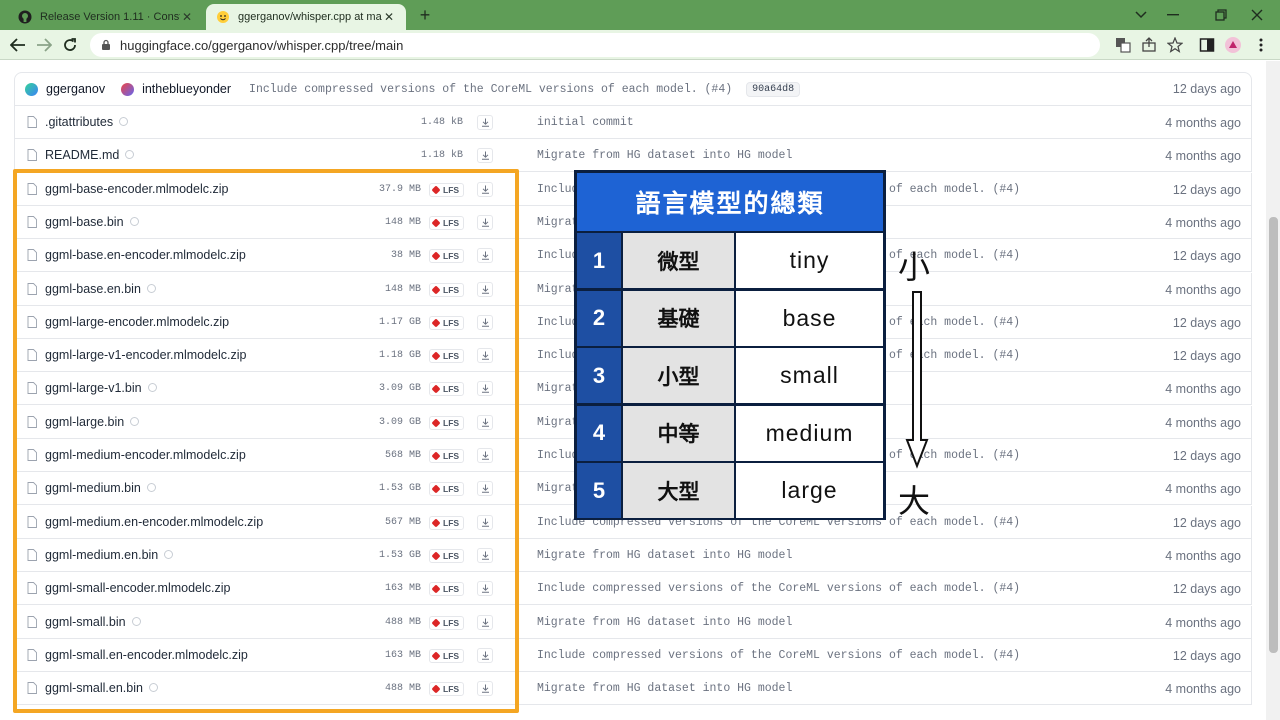 The image size is (1280, 720). I want to click on tab-whisper: ggerganov/whisper.cpp at mai ✕, so click(306, 17).